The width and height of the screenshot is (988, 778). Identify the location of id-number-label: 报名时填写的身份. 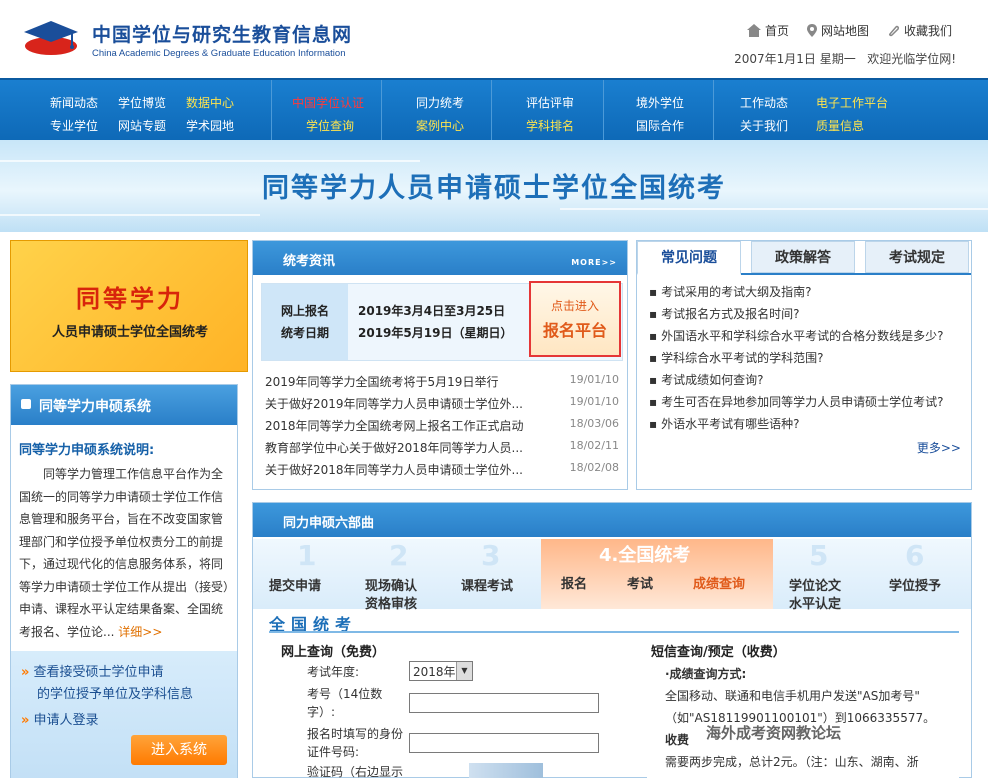
(355, 734).